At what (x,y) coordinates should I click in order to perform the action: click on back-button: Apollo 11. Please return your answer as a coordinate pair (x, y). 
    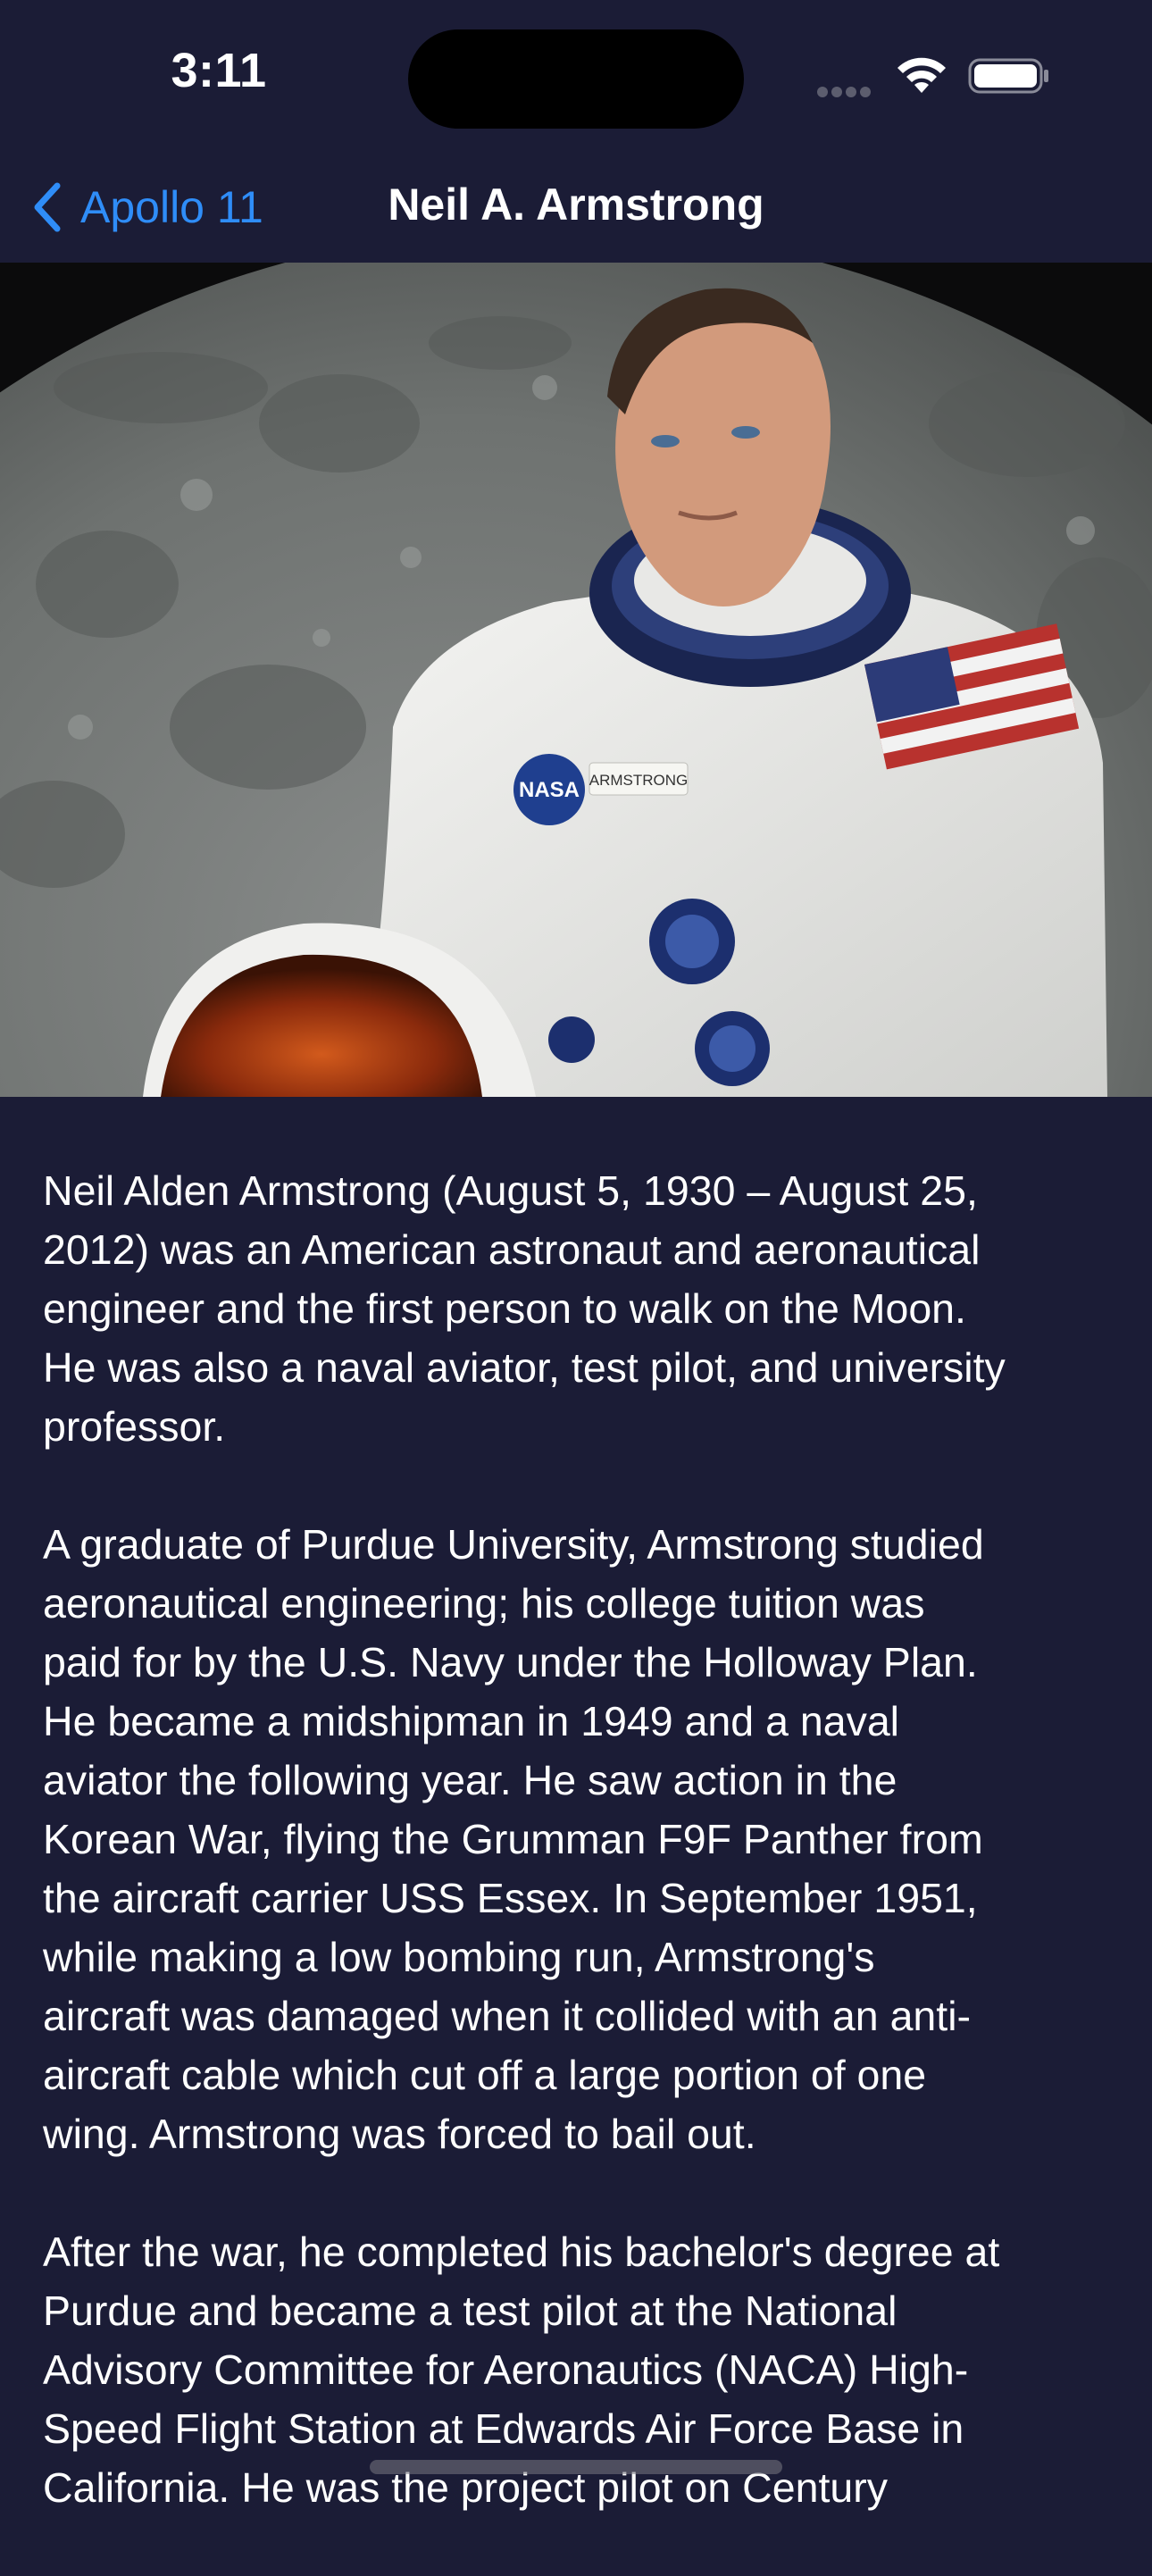
    Looking at the image, I should click on (146, 207).